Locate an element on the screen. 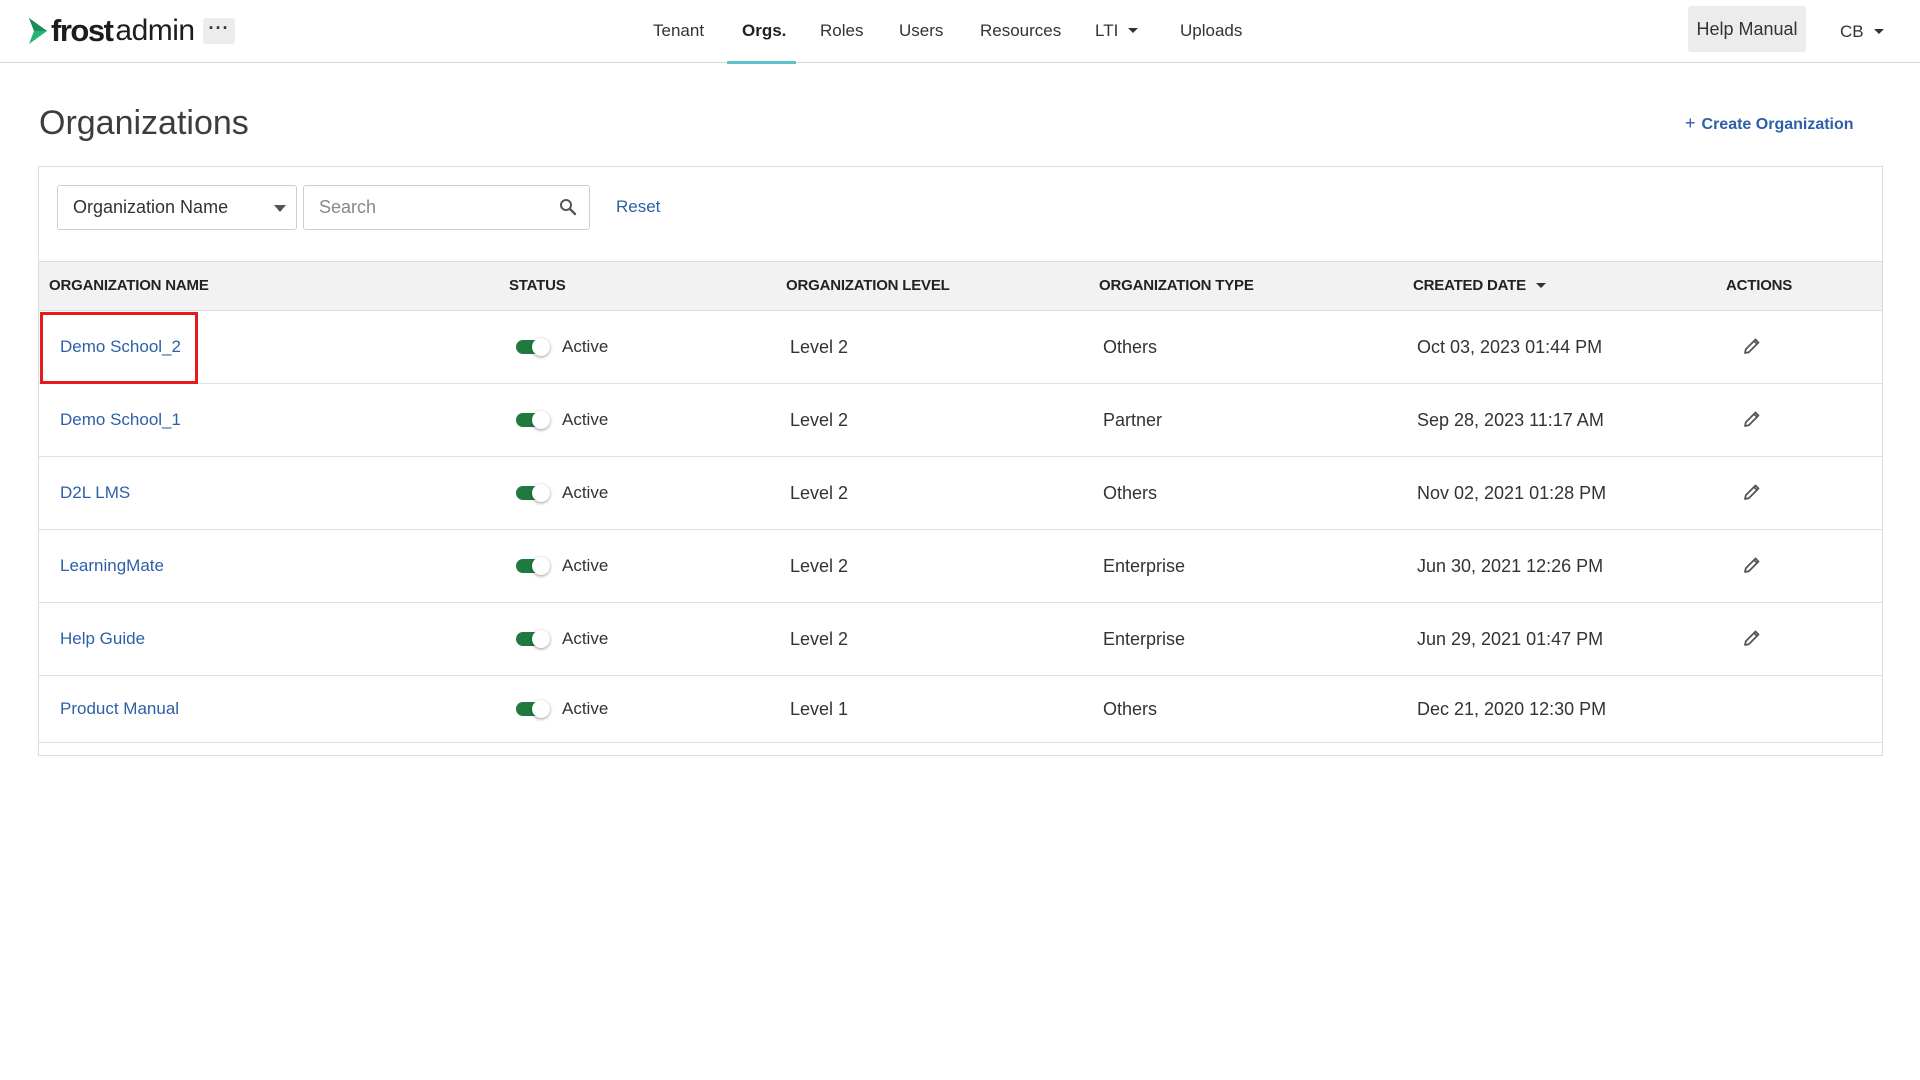  created-date: Oct 03, 2023 01:44 PM is located at coordinates (1510, 347).